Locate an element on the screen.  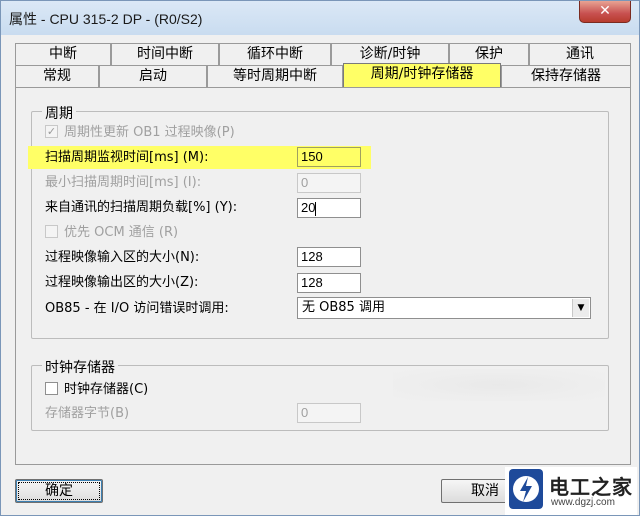
memory-byte-label: 存储器字节(B) is located at coordinates (87, 413).